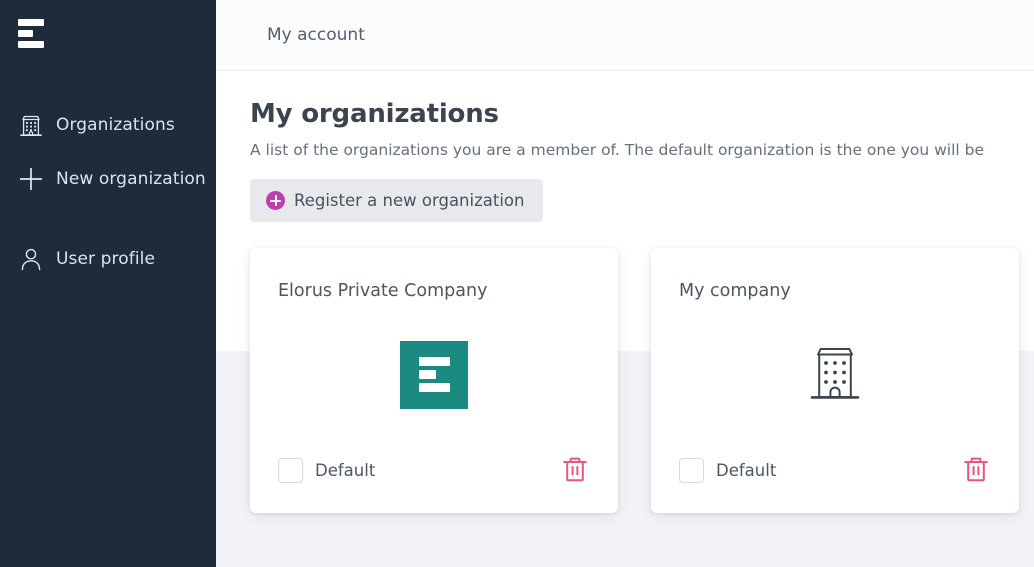  I want to click on user-icon, so click(31, 259).